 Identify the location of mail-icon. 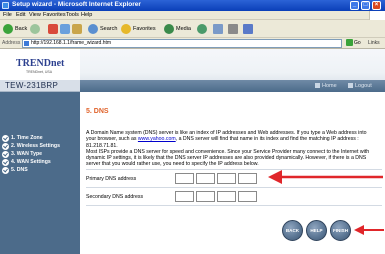
(218, 28).